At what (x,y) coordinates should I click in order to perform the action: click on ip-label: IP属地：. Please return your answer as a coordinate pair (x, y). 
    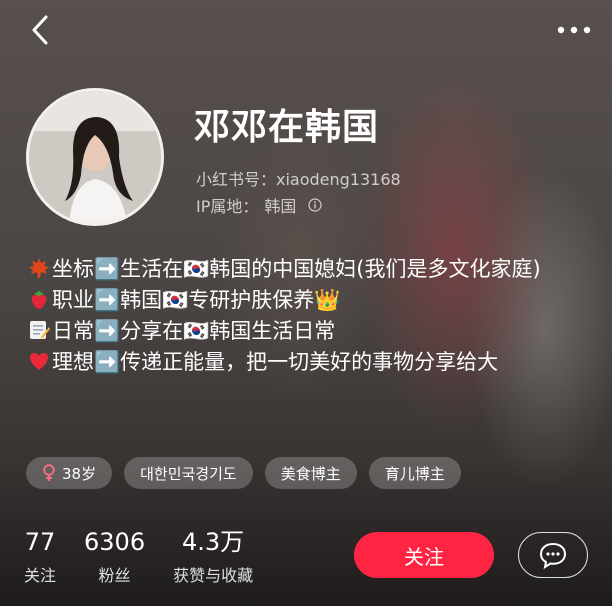
    Looking at the image, I should click on (227, 206).